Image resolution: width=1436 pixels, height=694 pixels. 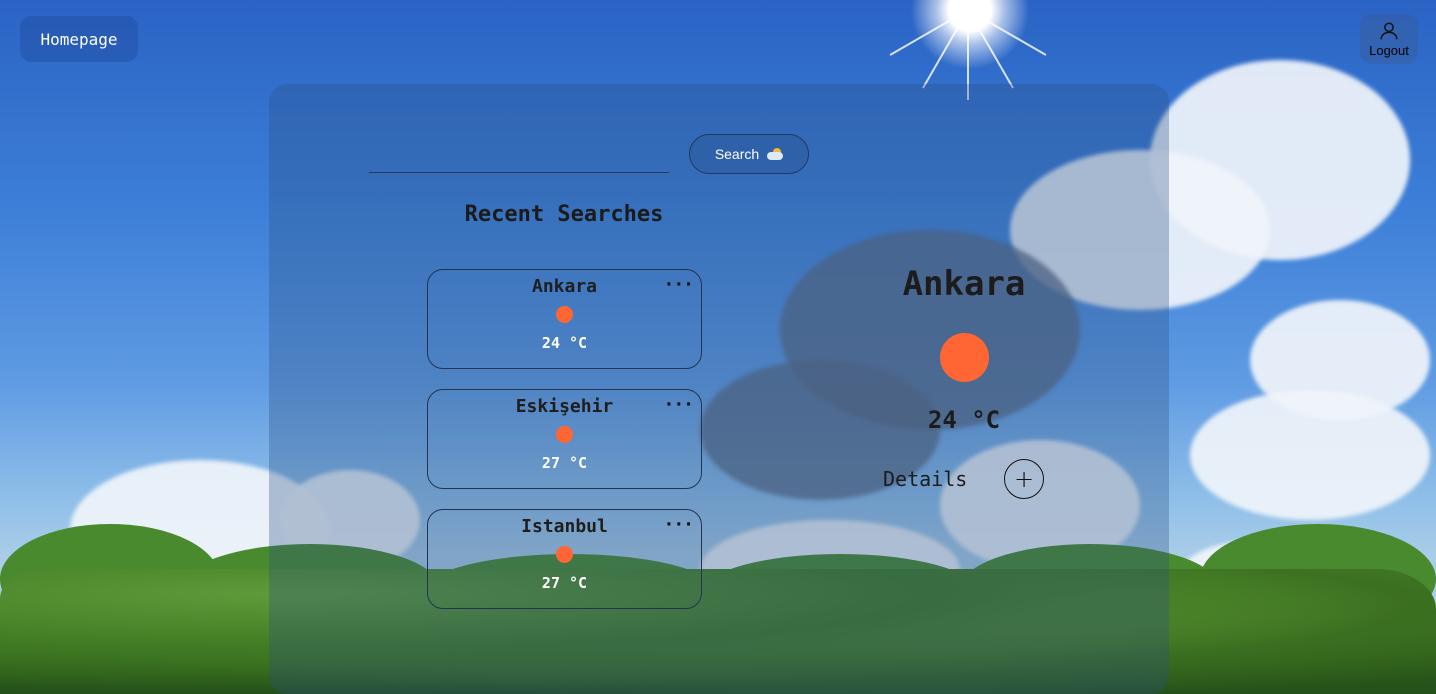 What do you see at coordinates (964, 420) in the screenshot?
I see `current-temperature: 24 °C` at bounding box center [964, 420].